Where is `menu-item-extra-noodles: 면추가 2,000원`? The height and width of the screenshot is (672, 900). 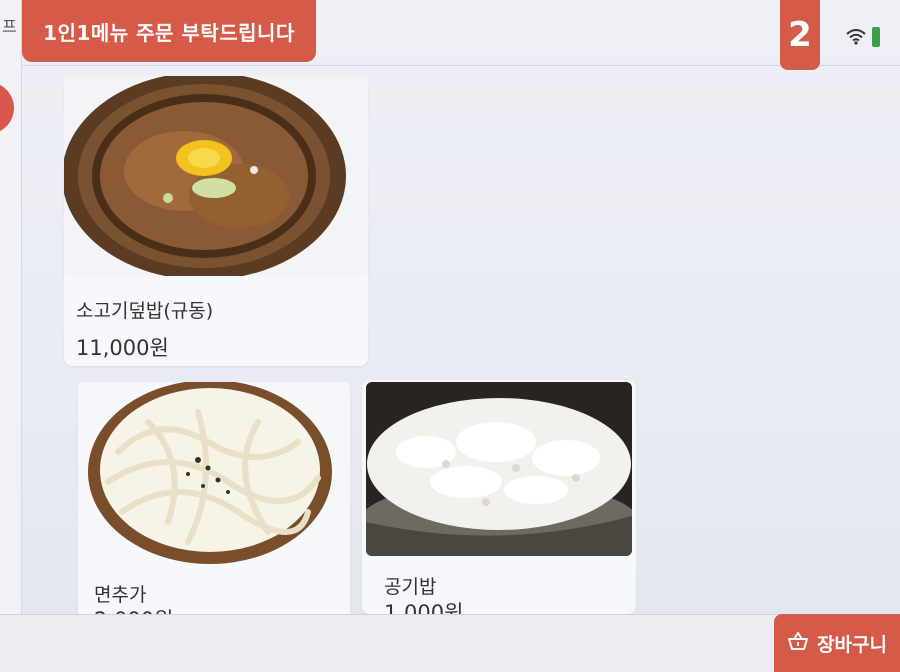 menu-item-extra-noodles: 면추가 2,000원 is located at coordinates (214, 502).